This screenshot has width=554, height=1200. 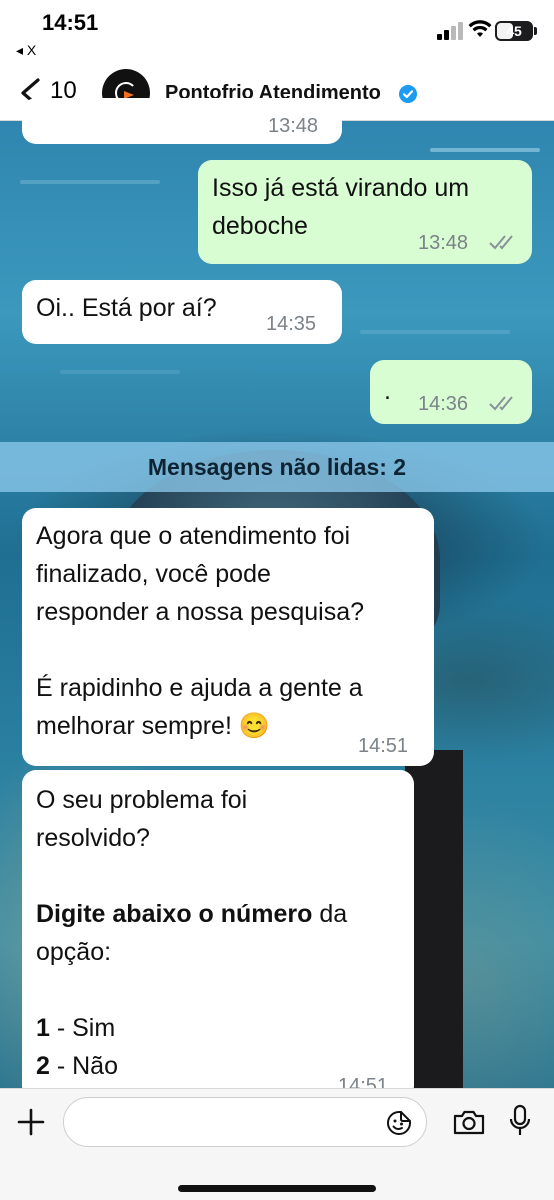 What do you see at coordinates (31, 1122) in the screenshot?
I see `plus-icon` at bounding box center [31, 1122].